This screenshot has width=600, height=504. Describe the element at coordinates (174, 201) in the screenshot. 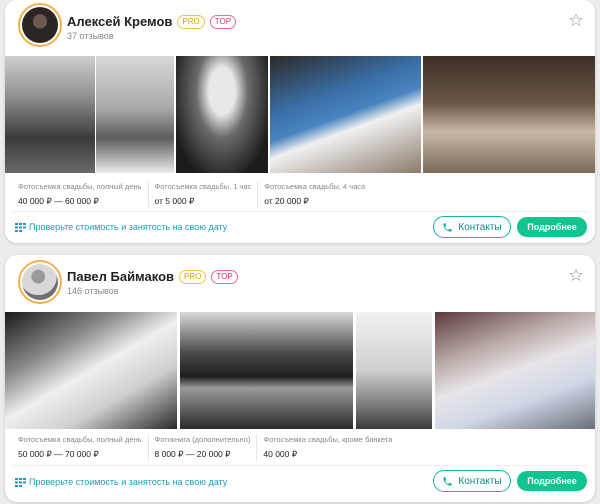

I see `price-value: от 5 000 ₽` at that location.